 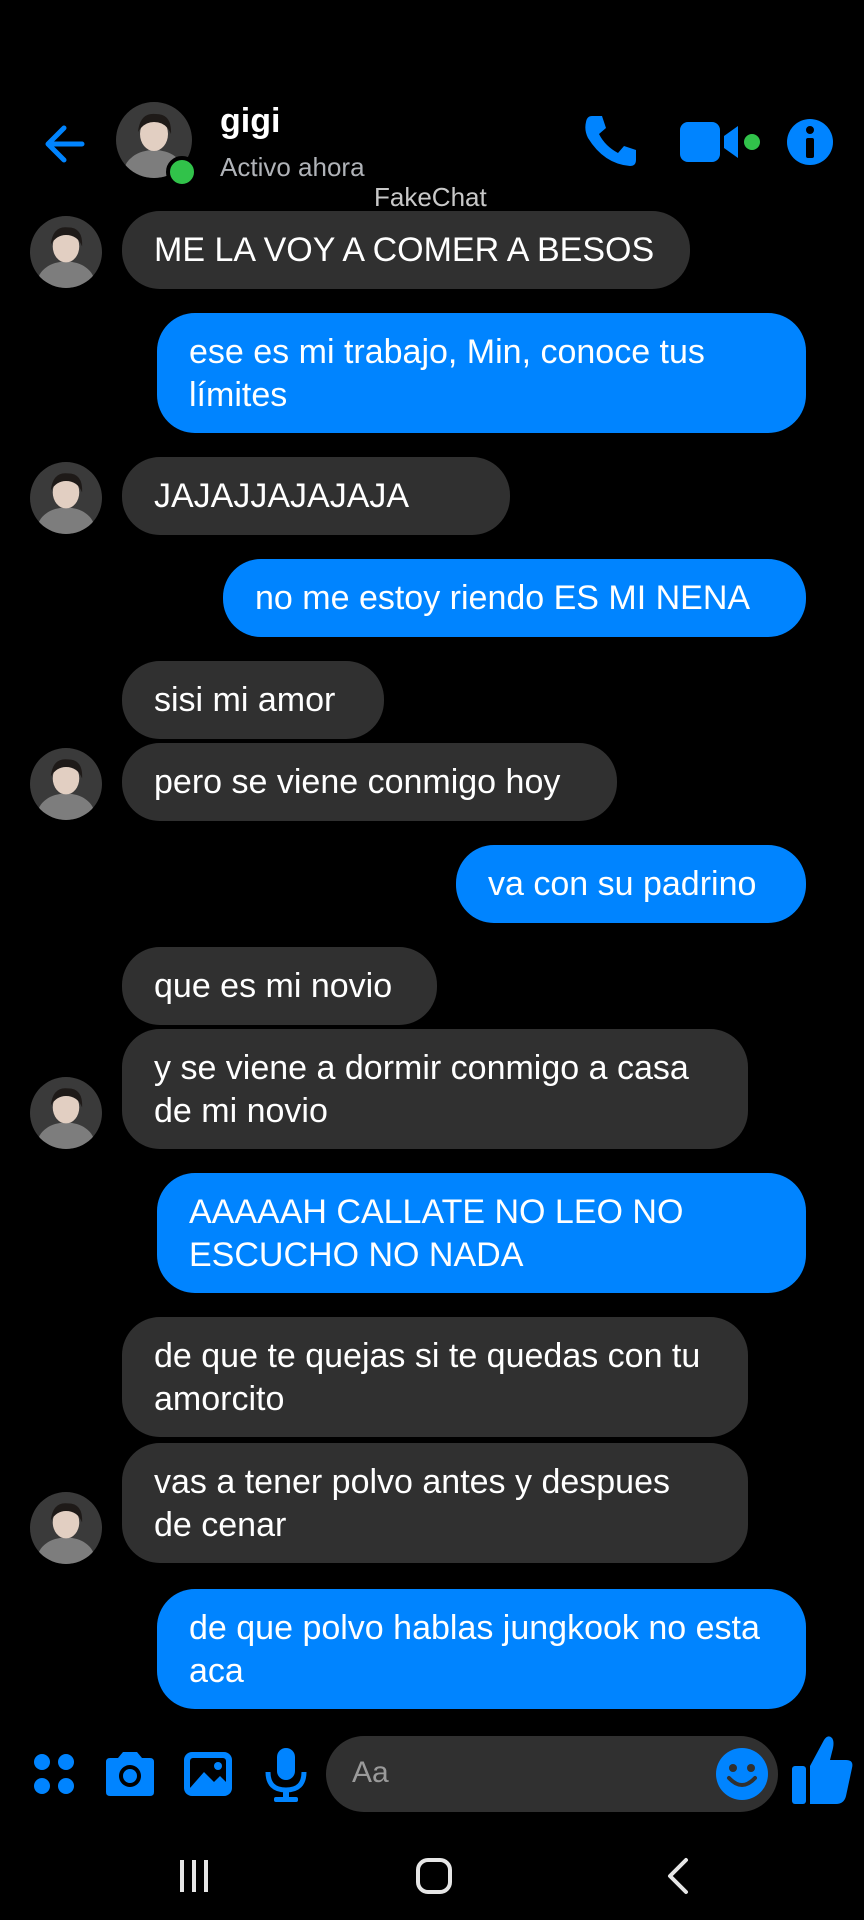 I want to click on incoming-message: sisi mi amor, so click(x=253, y=700).